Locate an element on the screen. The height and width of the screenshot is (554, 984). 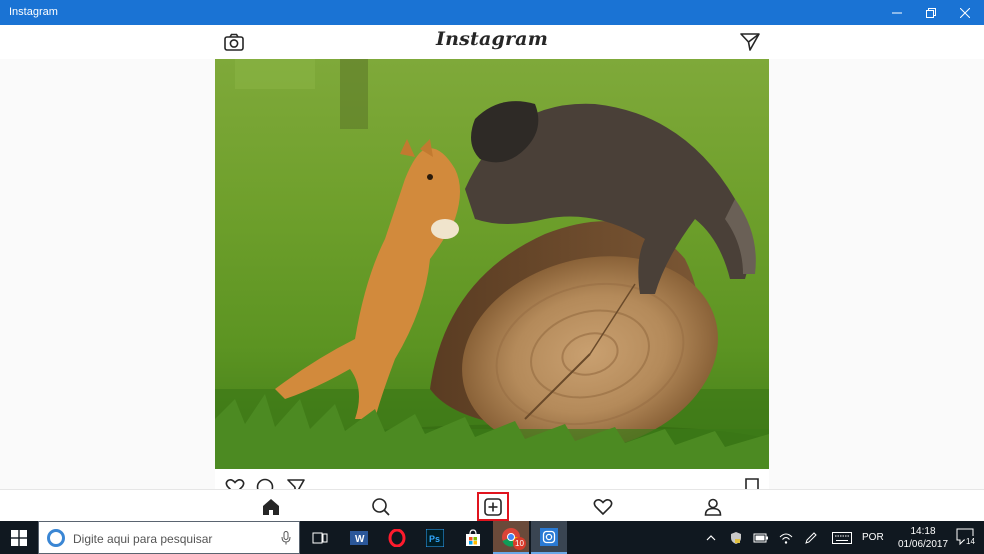
tray-wifi is located at coordinates (786, 537).